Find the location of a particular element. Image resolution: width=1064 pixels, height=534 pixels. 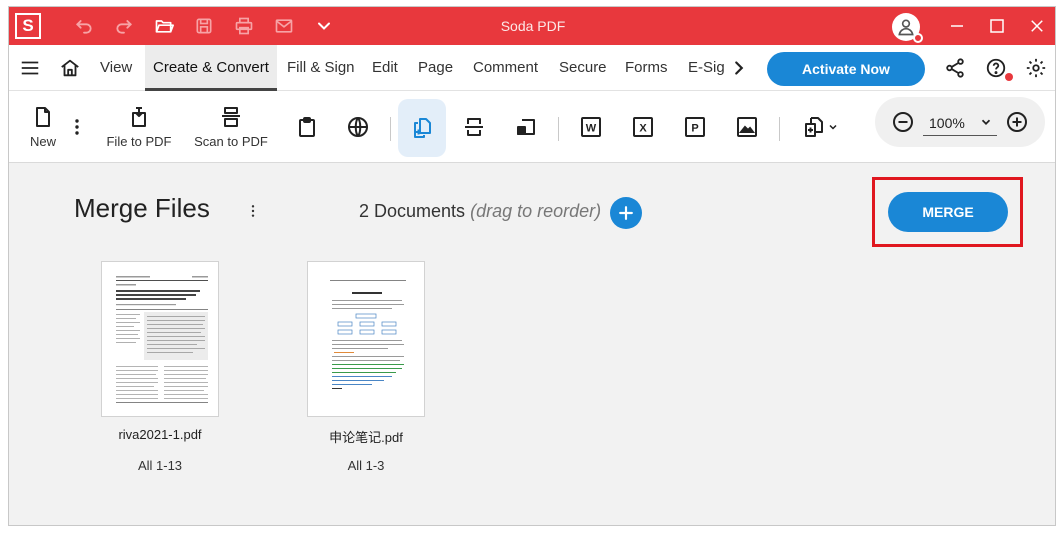

convert-to-image-tool is located at coordinates (747, 127).